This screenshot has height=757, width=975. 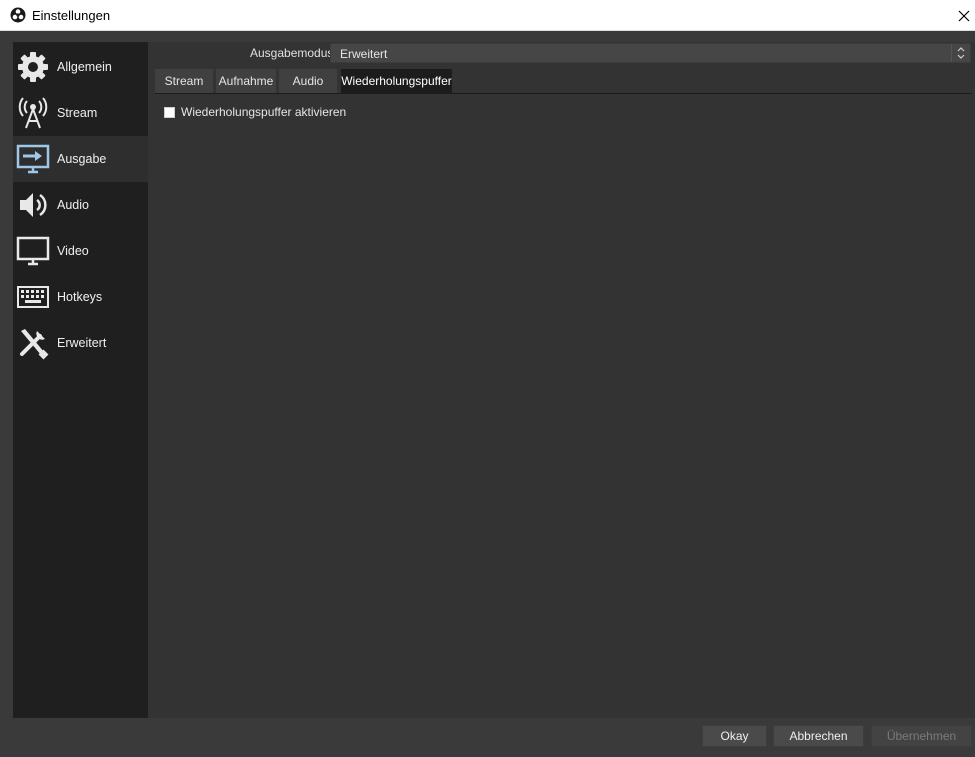 What do you see at coordinates (292, 53) in the screenshot?
I see `output-mode-label: Ausgabemodus` at bounding box center [292, 53].